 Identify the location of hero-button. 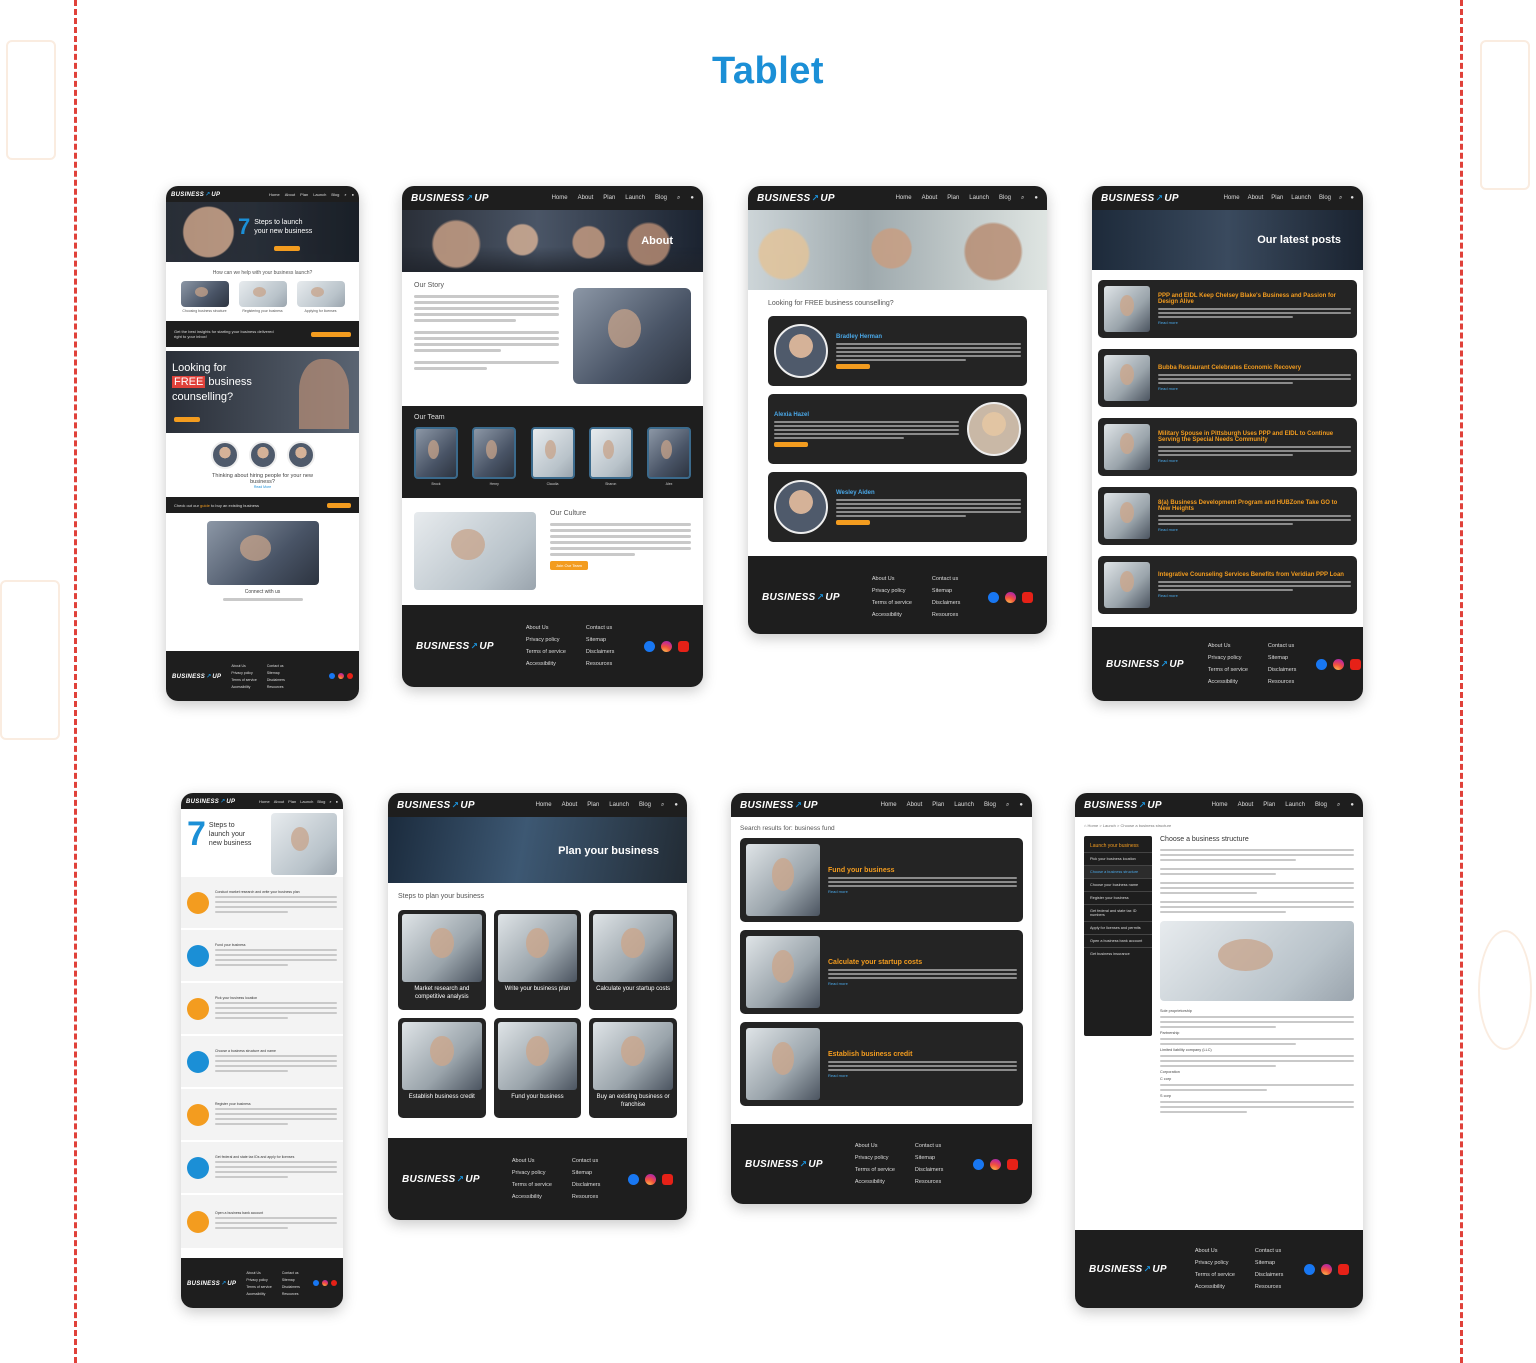
(287, 248).